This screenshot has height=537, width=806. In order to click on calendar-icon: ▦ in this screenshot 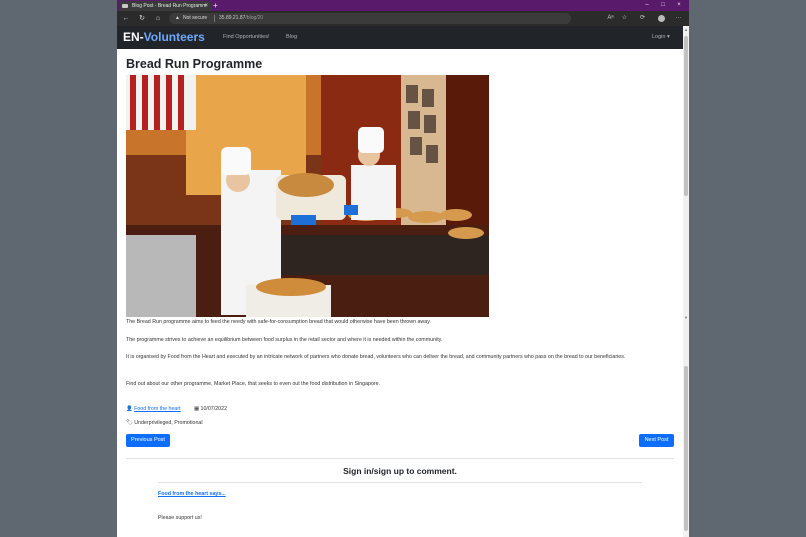, I will do `click(197, 409)`.